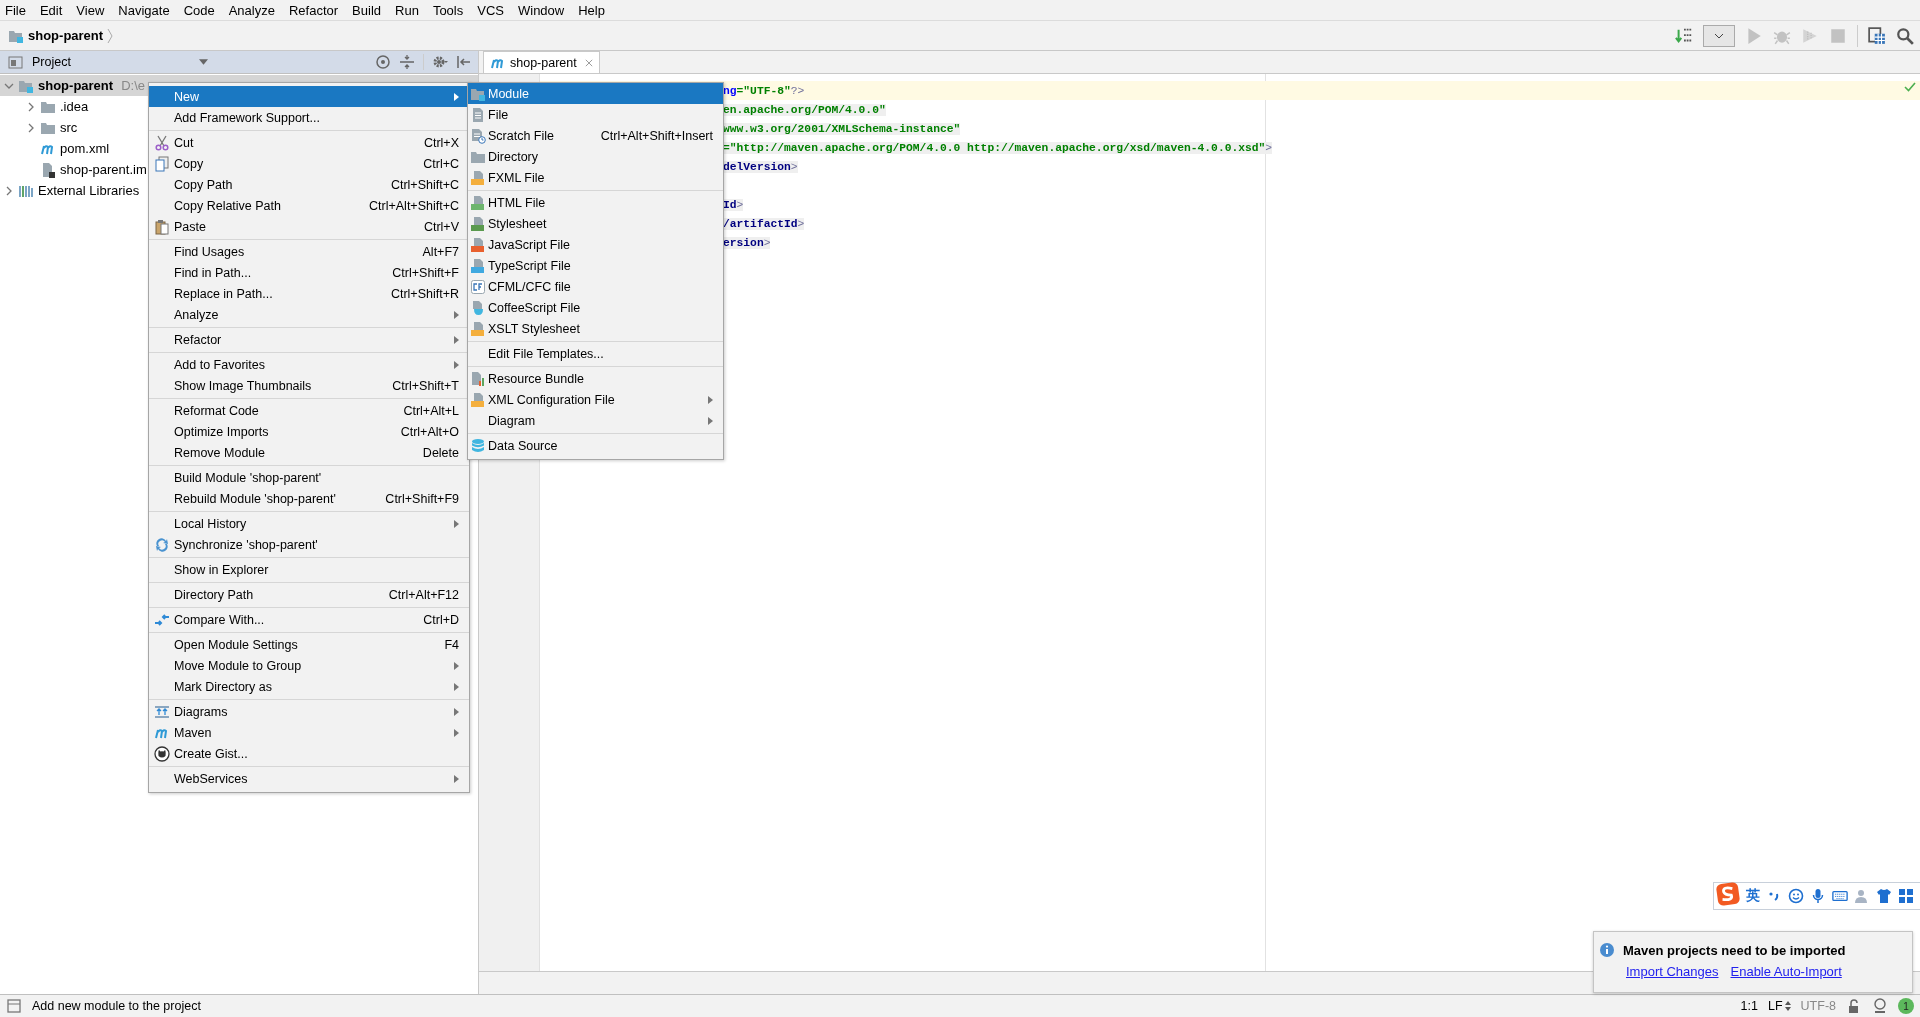 The height and width of the screenshot is (1017, 1920). What do you see at coordinates (116, 1006) in the screenshot?
I see `status-message: Add new module to the project` at bounding box center [116, 1006].